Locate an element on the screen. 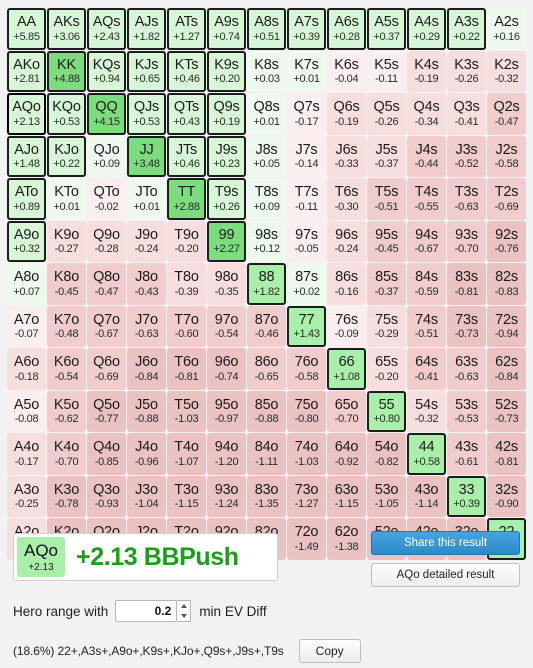 The width and height of the screenshot is (533, 668). hand-cell-q9s: Q9s +0.19 is located at coordinates (226, 114).